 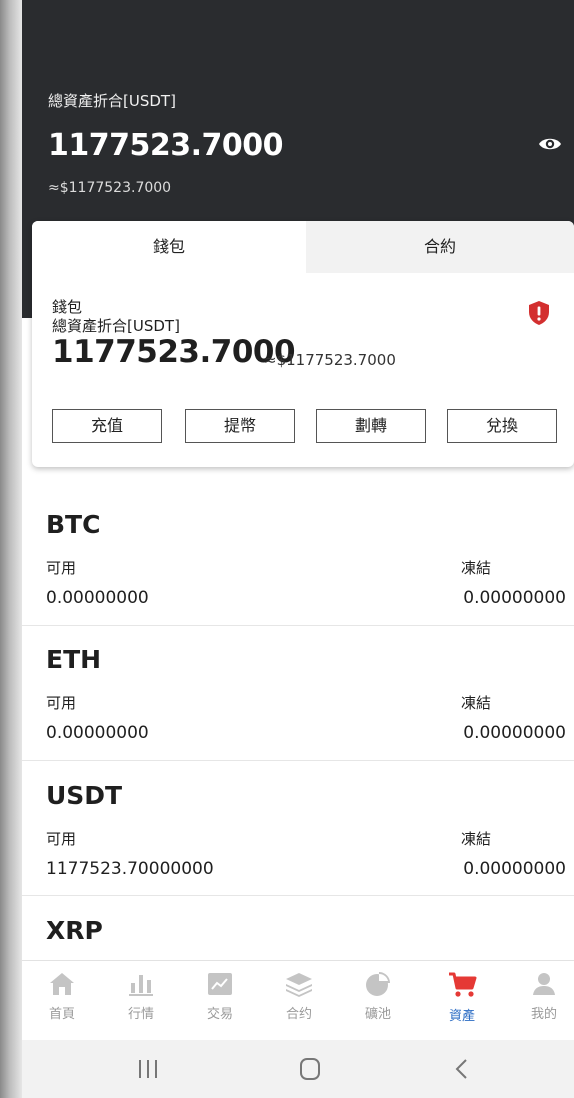 I want to click on coin-row-eth: ETH 可用 凍結 0.00000000 0.00000000, so click(x=298, y=700).